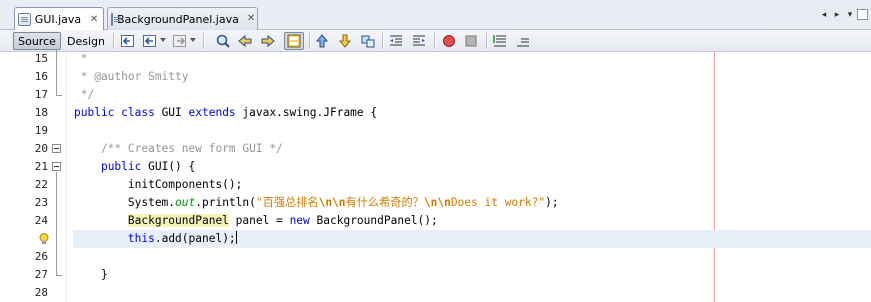  I want to click on uncomment-icon, so click(523, 41).